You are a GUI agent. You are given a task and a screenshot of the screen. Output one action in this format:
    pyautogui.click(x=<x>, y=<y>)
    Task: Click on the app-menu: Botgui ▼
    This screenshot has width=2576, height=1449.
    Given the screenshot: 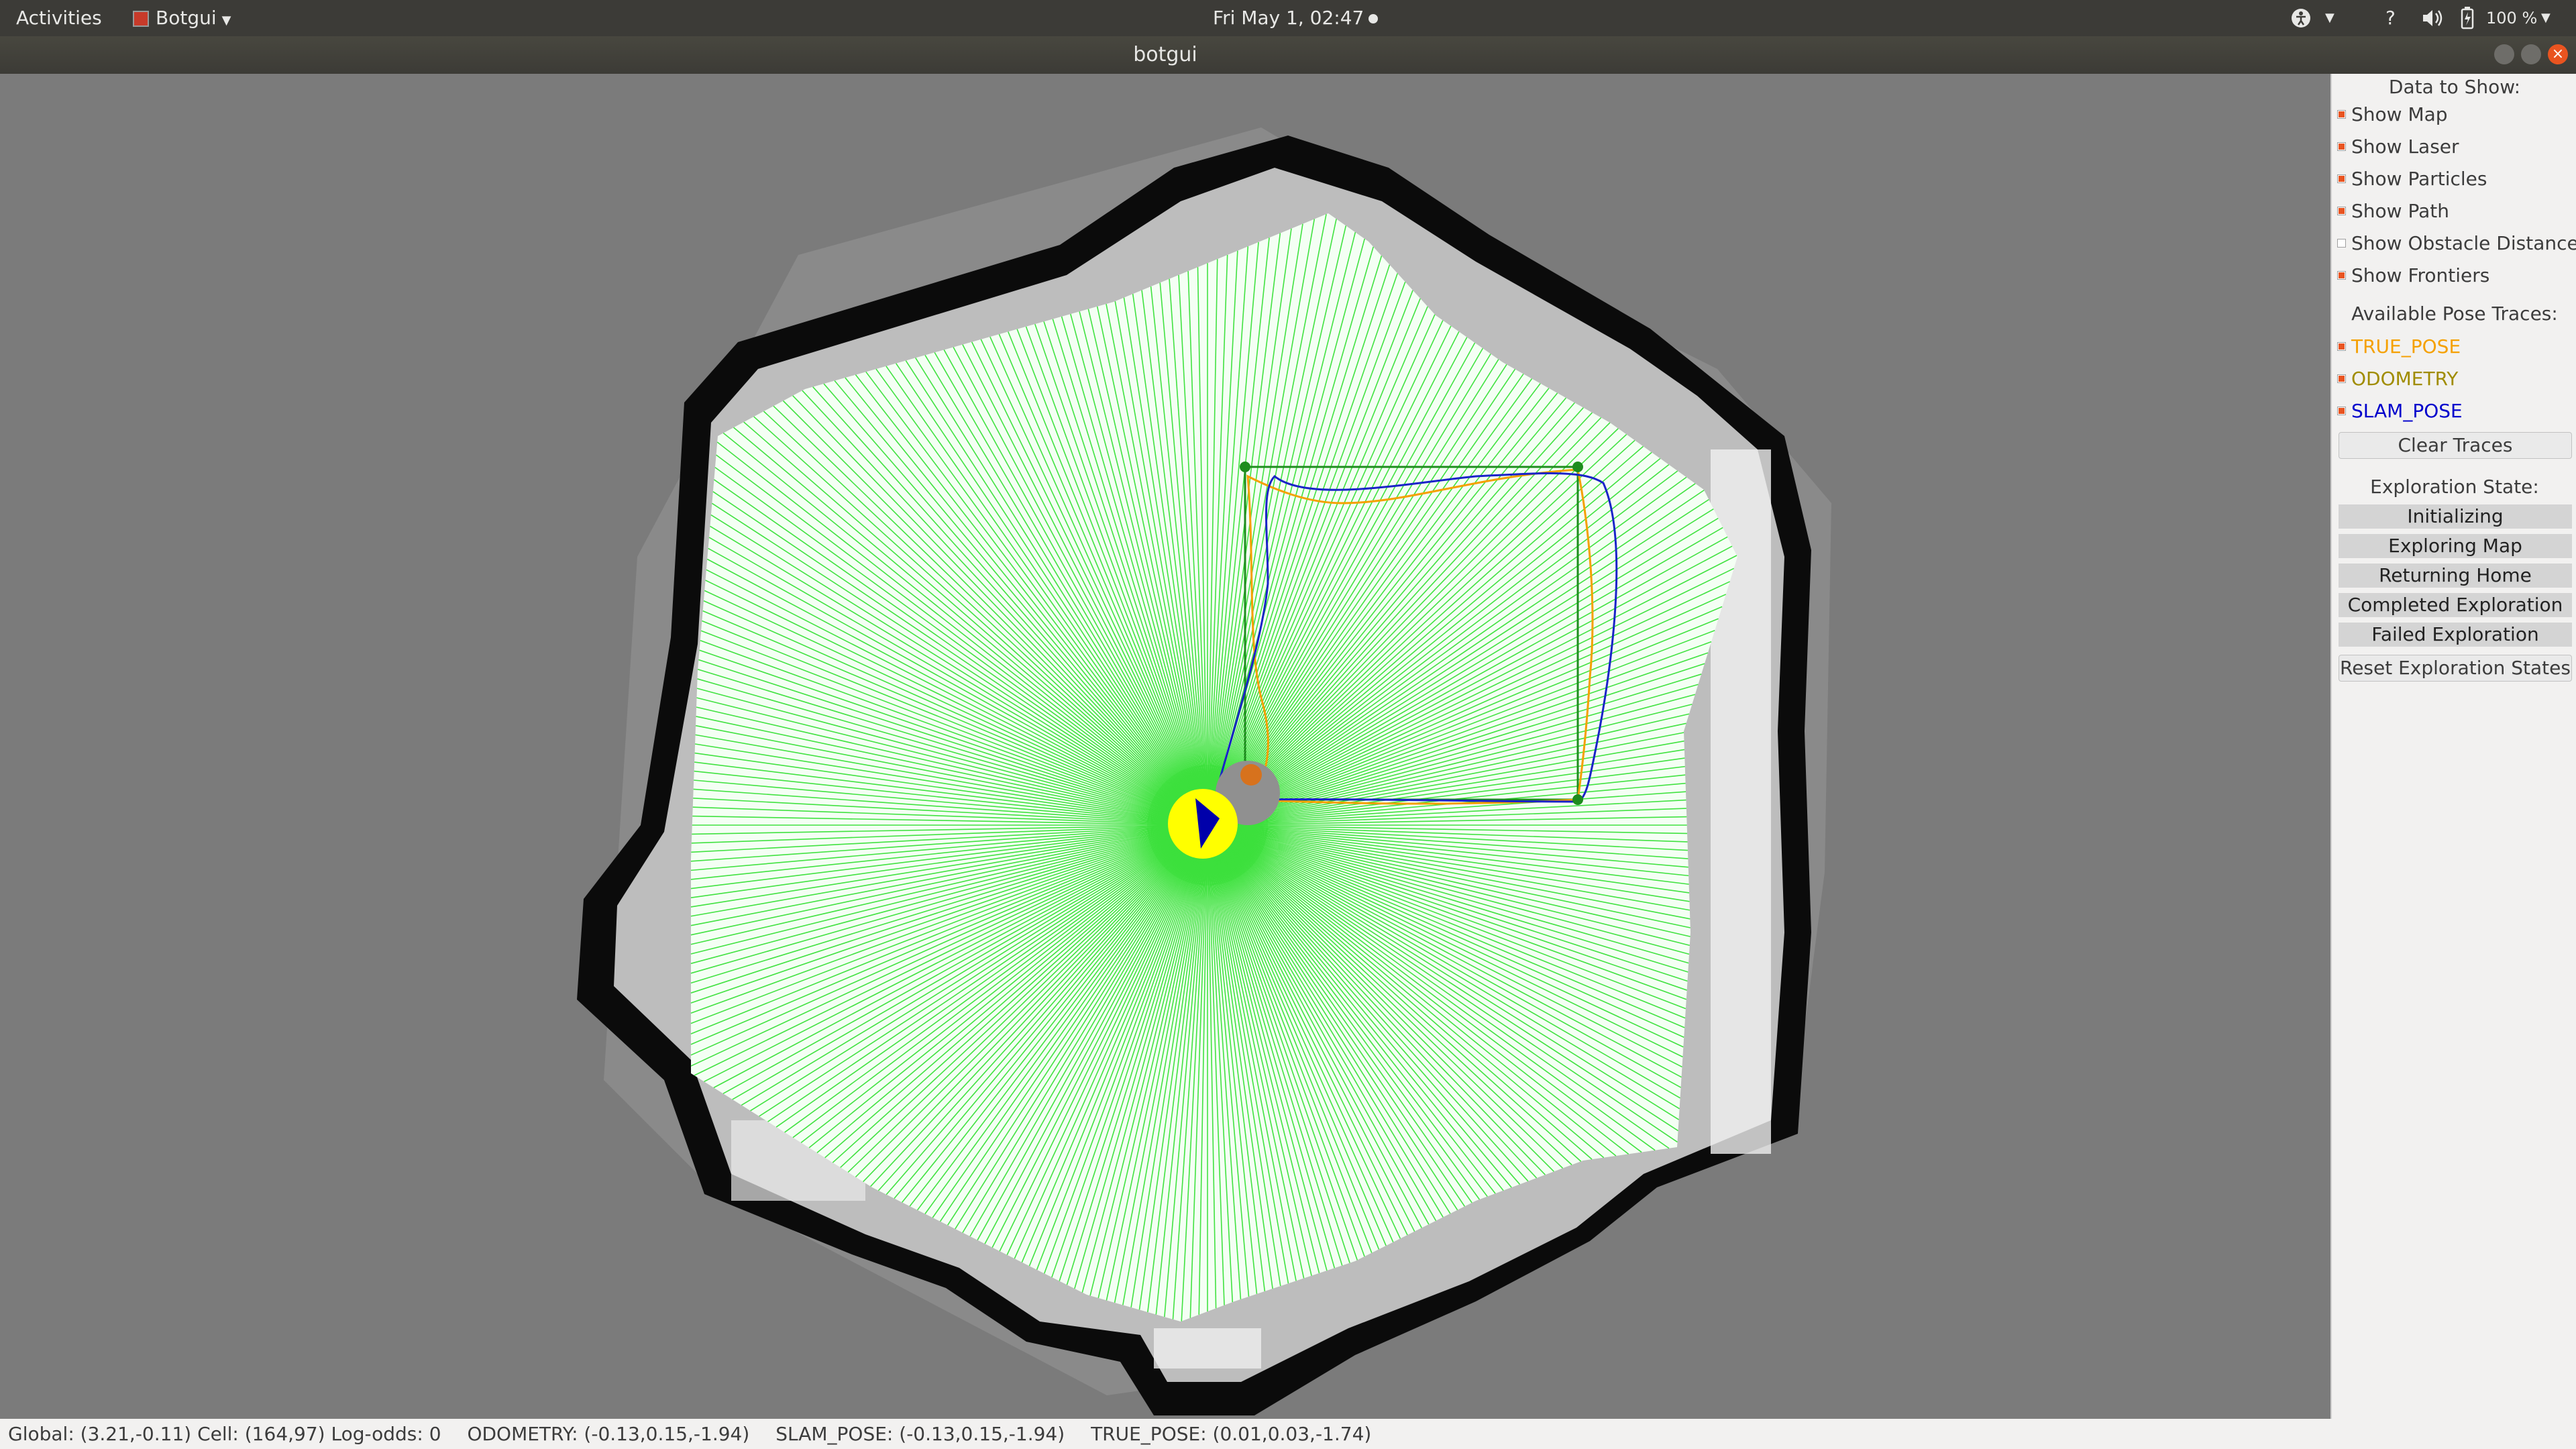 What is the action you would take?
    pyautogui.click(x=182, y=18)
    